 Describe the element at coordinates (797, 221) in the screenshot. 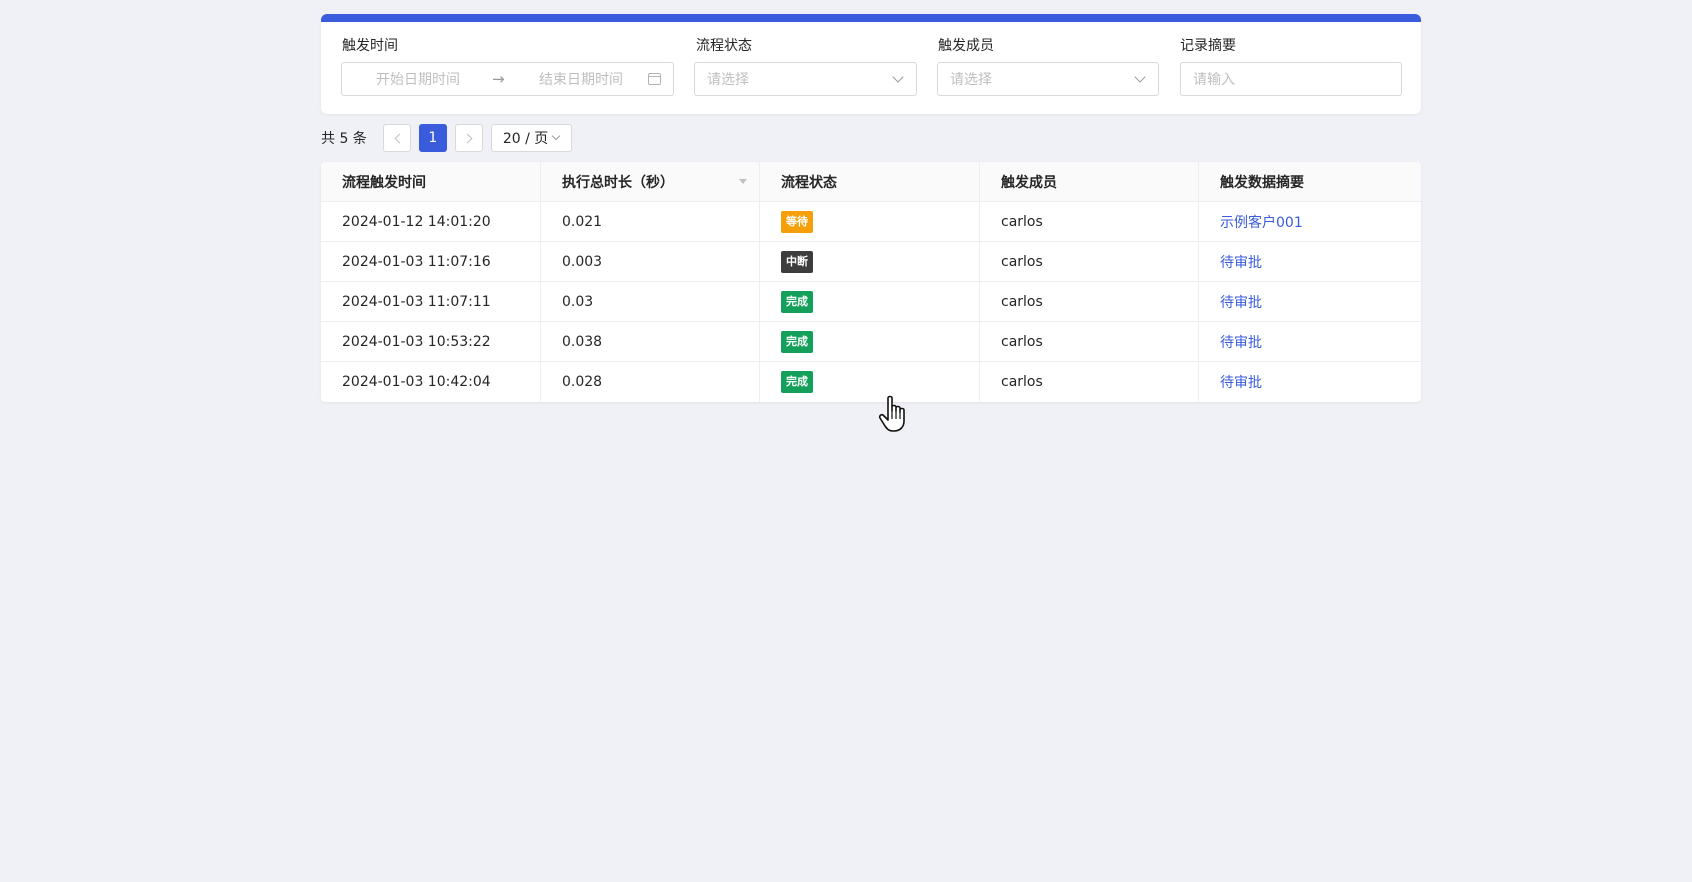

I see `status-badge: 等待` at that location.